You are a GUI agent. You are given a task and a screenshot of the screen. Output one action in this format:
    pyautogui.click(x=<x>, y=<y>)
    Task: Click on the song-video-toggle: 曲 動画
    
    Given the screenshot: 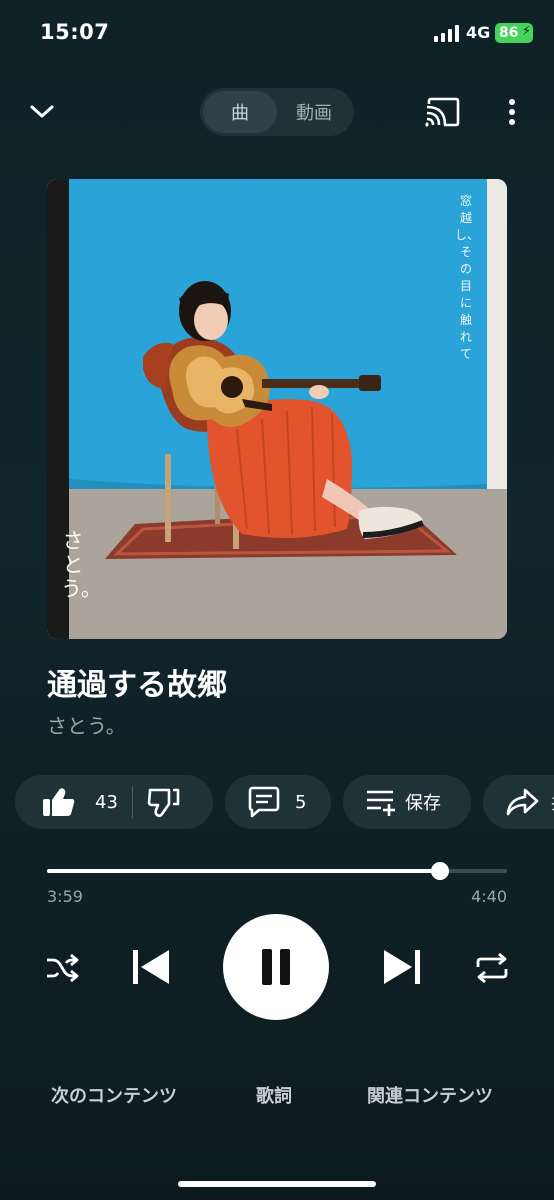 What is the action you would take?
    pyautogui.click(x=277, y=112)
    